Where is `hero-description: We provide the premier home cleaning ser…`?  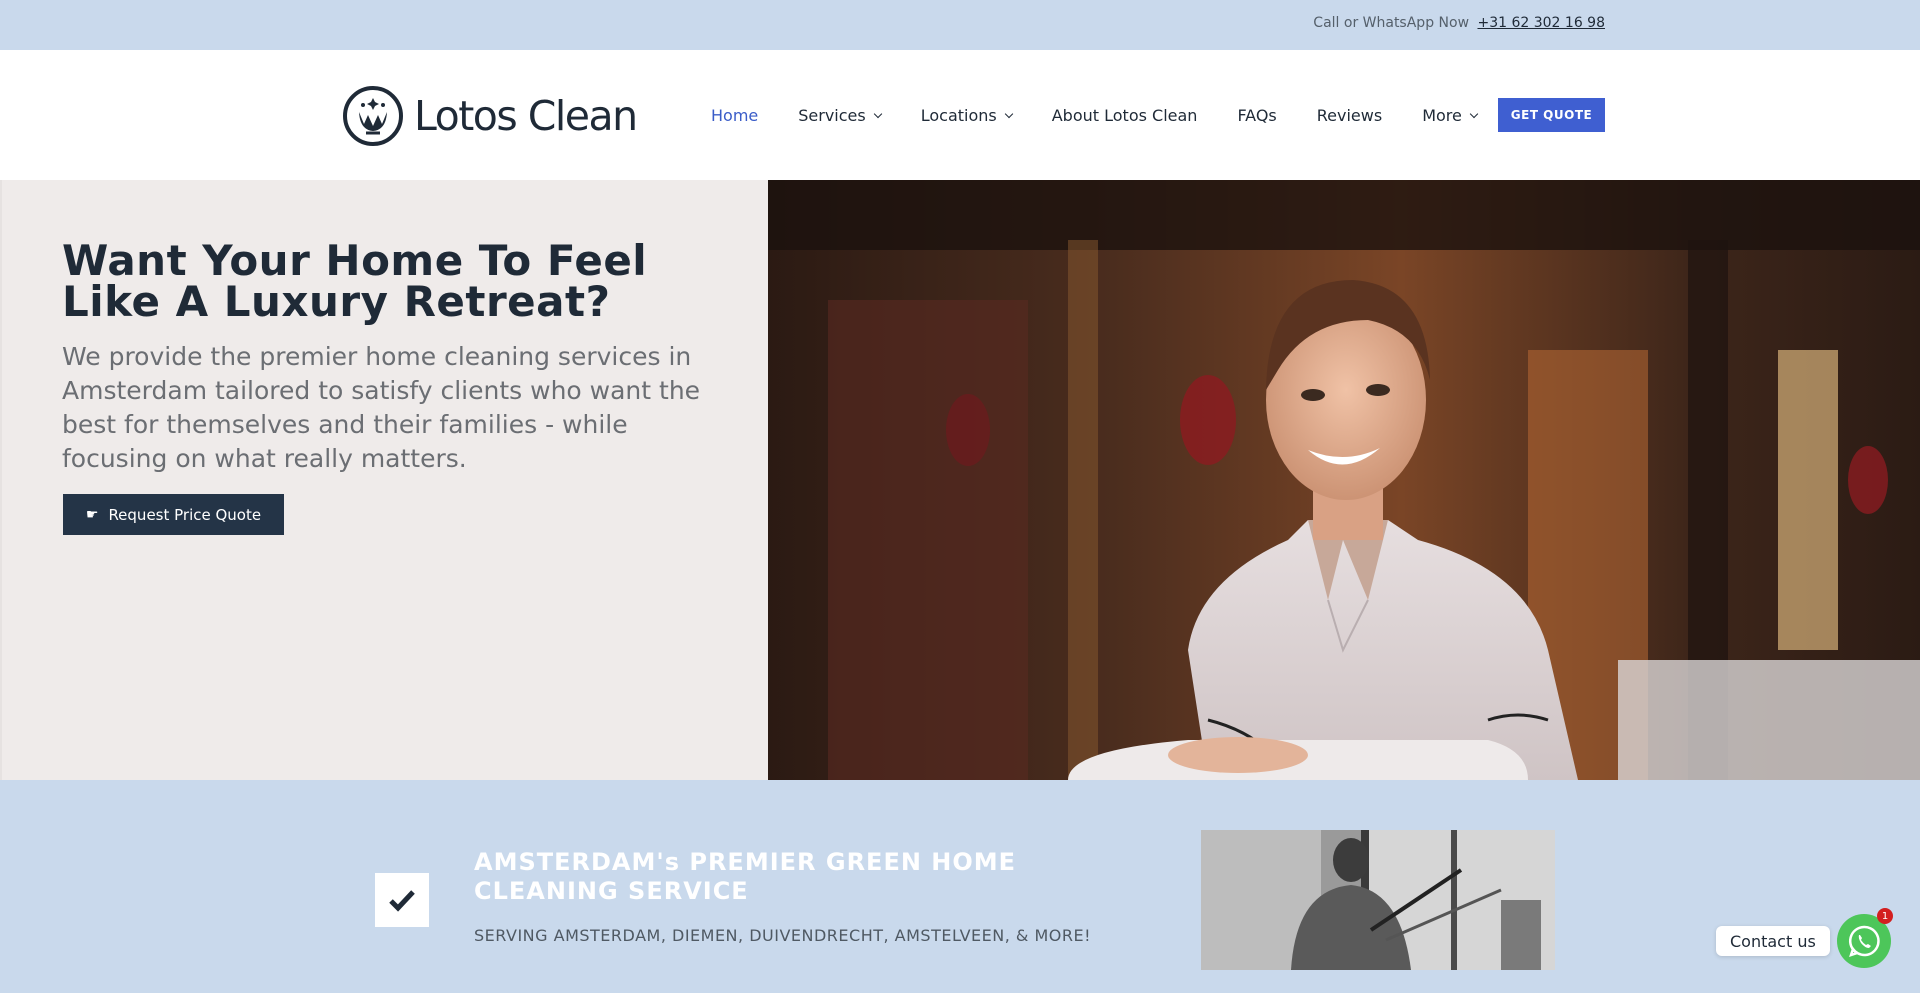 hero-description: We provide the premier home cleaning ser… is located at coordinates (381, 407).